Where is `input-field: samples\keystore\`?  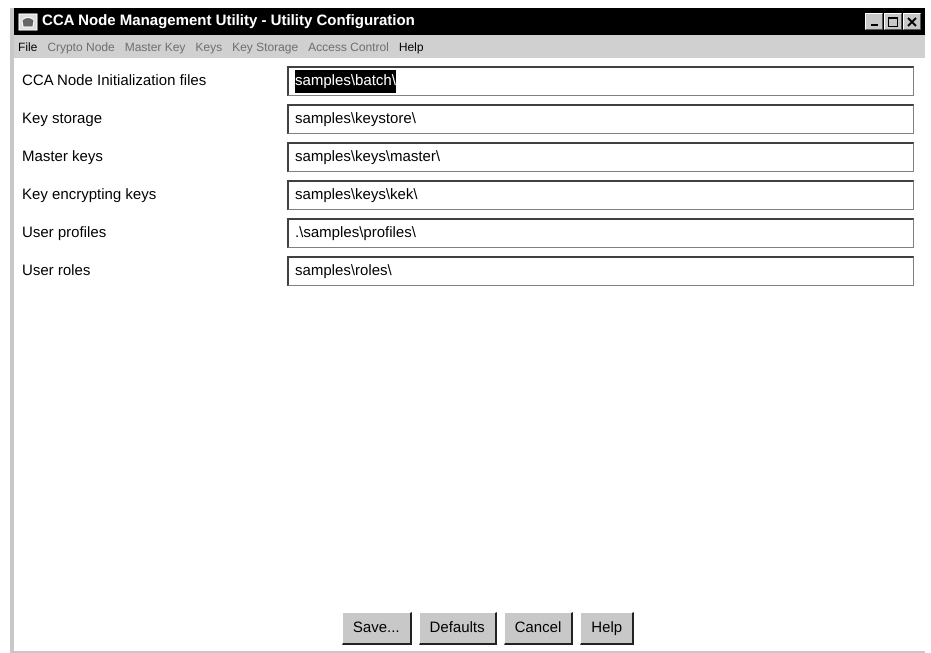
input-field: samples\keystore\ is located at coordinates (600, 119).